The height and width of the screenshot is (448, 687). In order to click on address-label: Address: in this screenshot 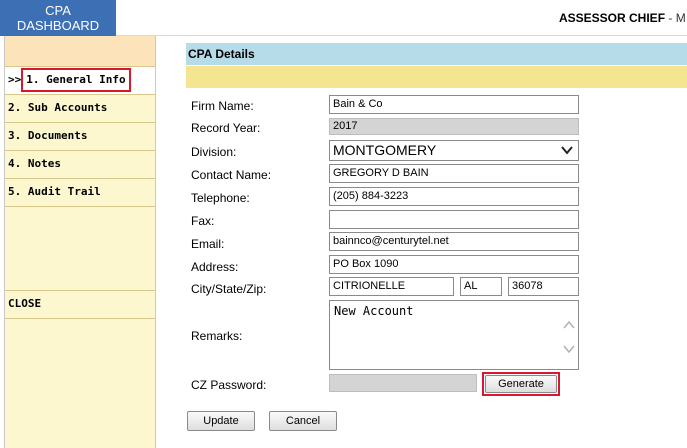, I will do `click(215, 267)`.